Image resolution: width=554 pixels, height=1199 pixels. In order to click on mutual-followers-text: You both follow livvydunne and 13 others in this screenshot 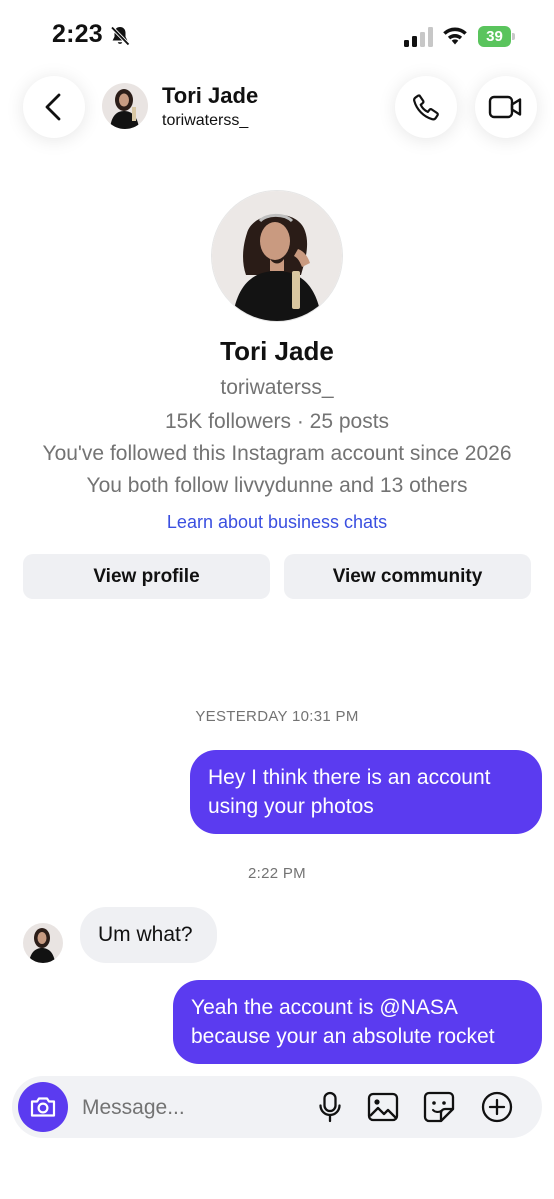, I will do `click(277, 486)`.